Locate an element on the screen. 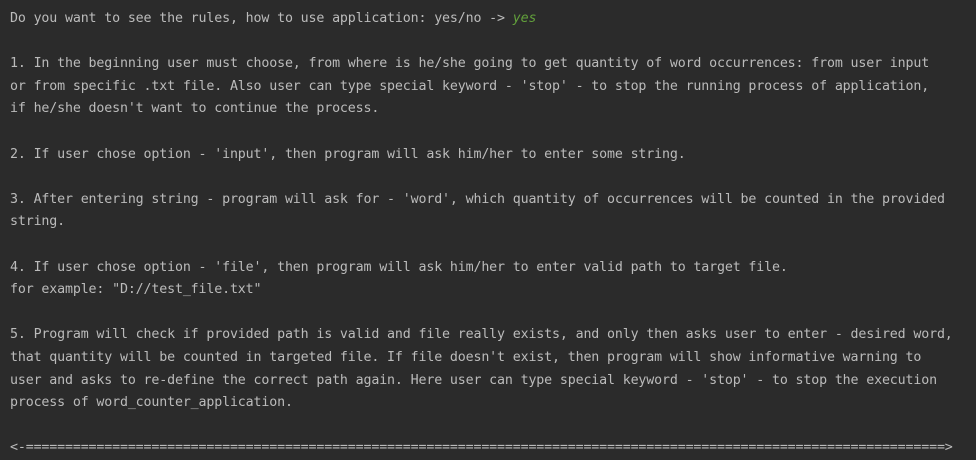 Image resolution: width=976 pixels, height=460 pixels. rule-4-line-2: for example: "D://test_file.txt" is located at coordinates (136, 290).